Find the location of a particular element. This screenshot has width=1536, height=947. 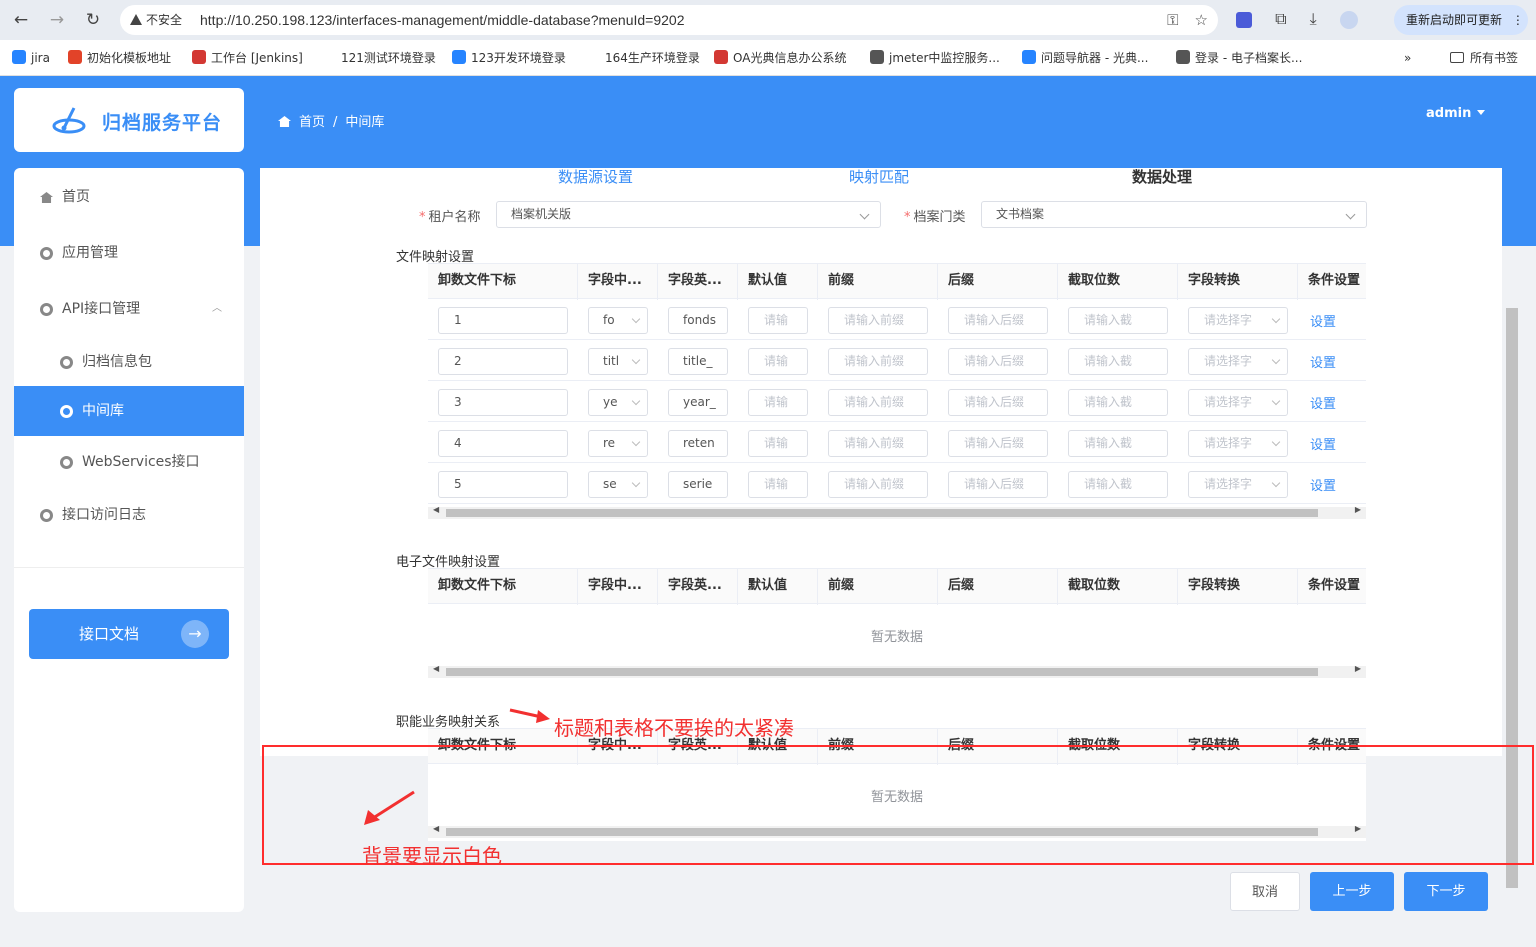

step-mapping: 映射匹配 is located at coordinates (879, 176).